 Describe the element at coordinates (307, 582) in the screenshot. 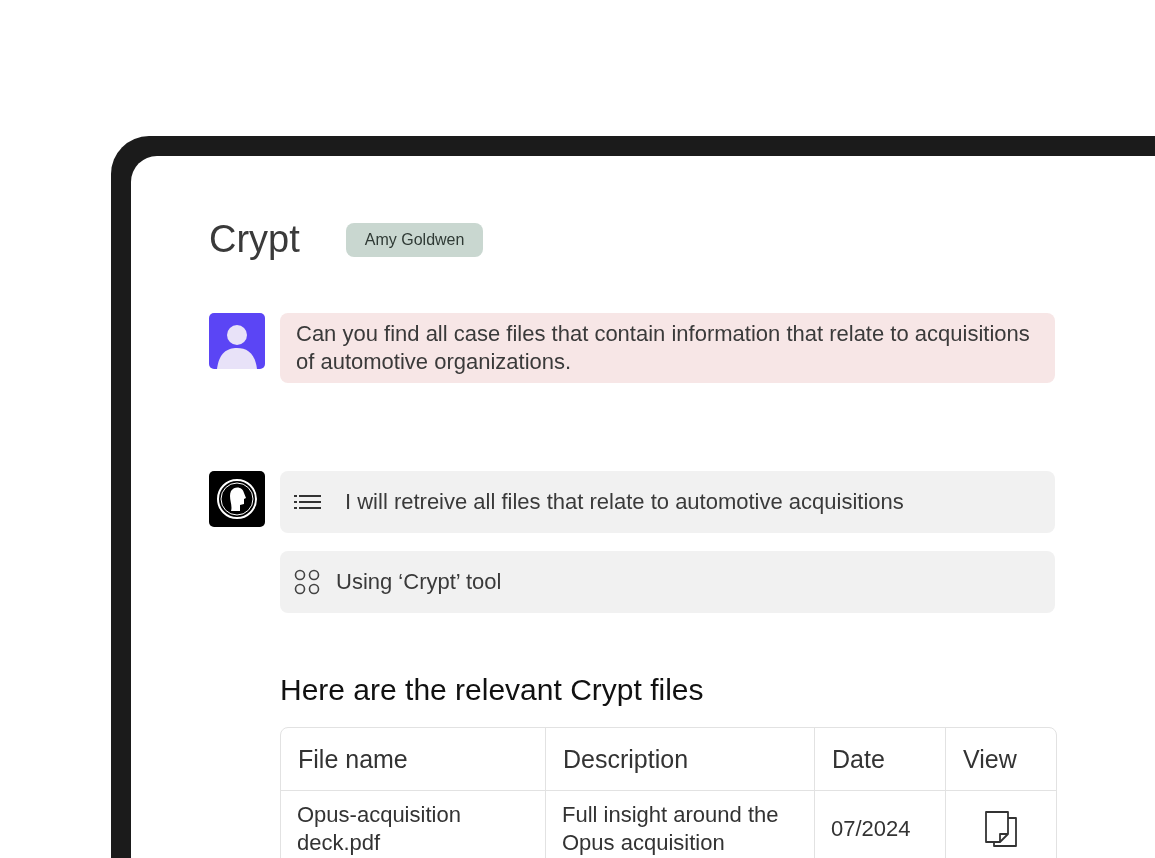

I see `four-circles-icon` at that location.